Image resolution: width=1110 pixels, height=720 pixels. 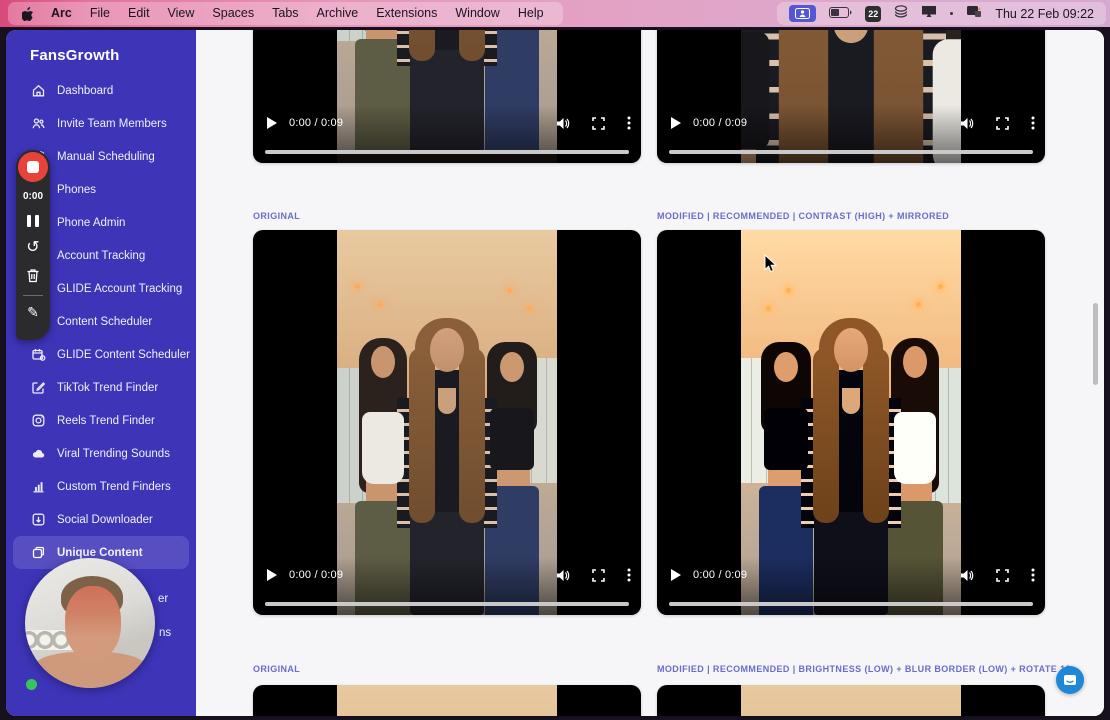 I want to click on restart-recording-button: ↺, so click(x=33, y=248).